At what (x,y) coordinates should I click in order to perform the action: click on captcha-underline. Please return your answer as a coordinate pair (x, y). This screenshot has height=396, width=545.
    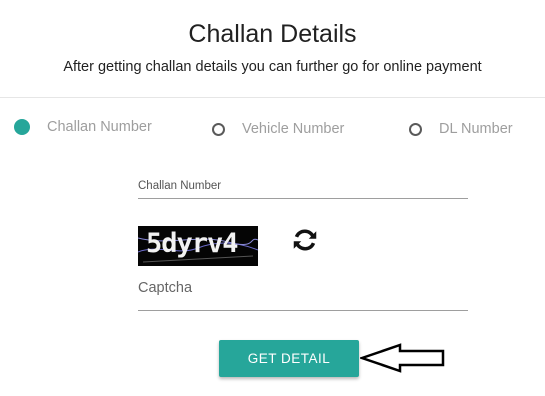
    Looking at the image, I should click on (303, 310).